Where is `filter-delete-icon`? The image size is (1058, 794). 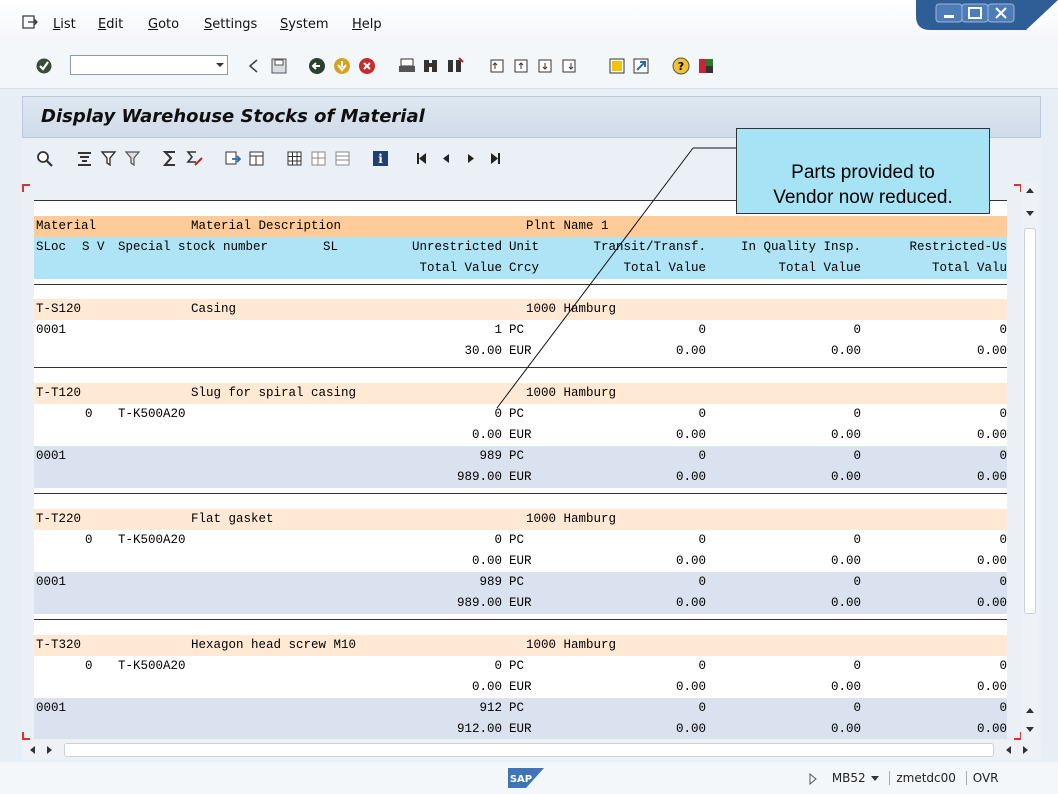 filter-delete-icon is located at coordinates (132, 158).